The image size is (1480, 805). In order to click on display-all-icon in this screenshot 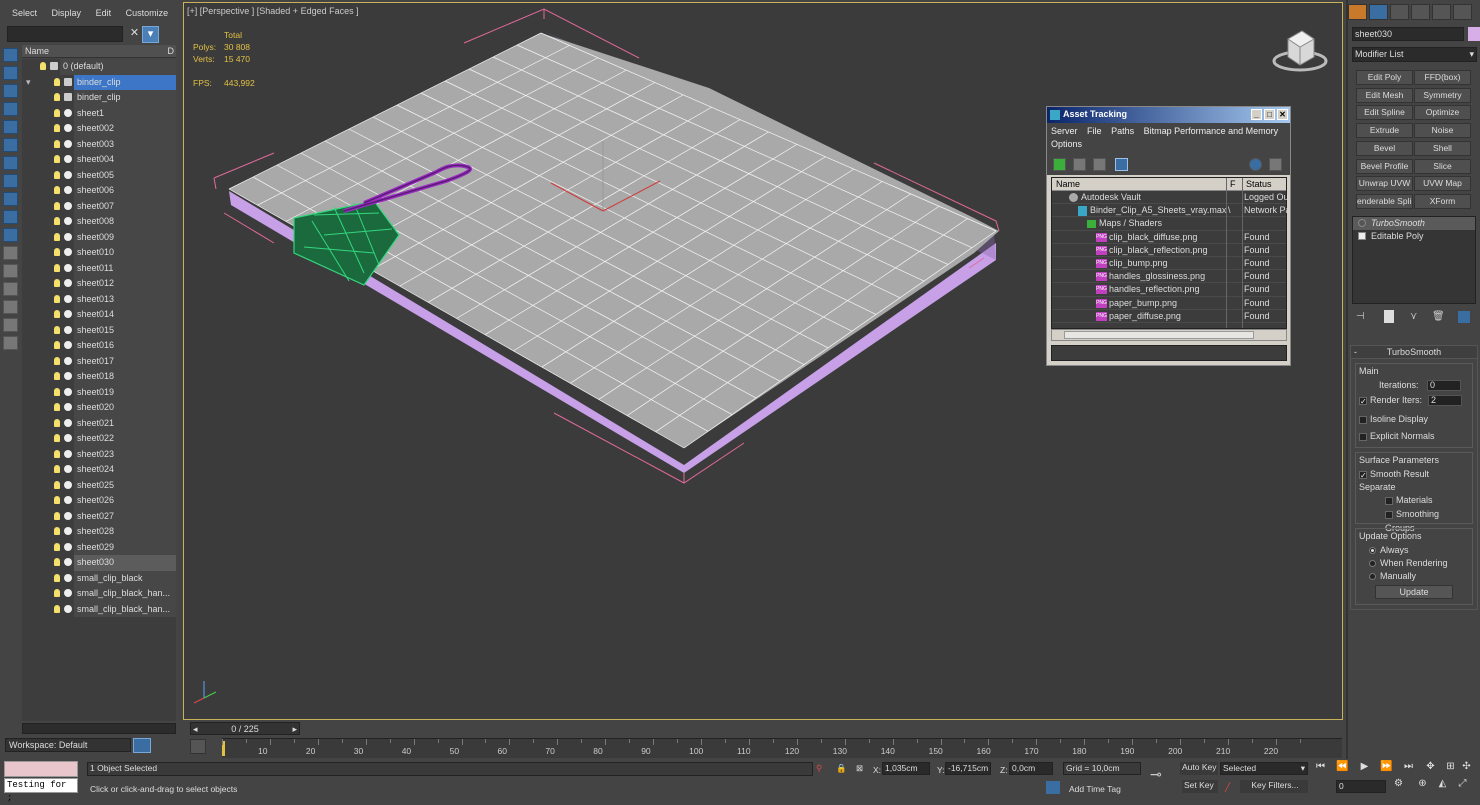, I will do `click(10, 271)`.